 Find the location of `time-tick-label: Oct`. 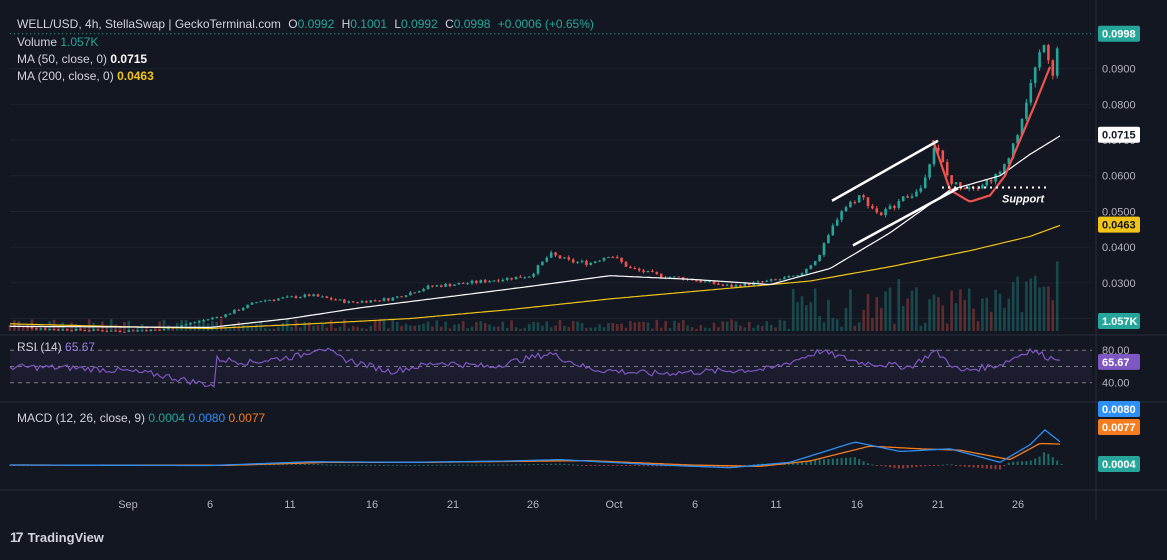

time-tick-label: Oct is located at coordinates (613, 505).